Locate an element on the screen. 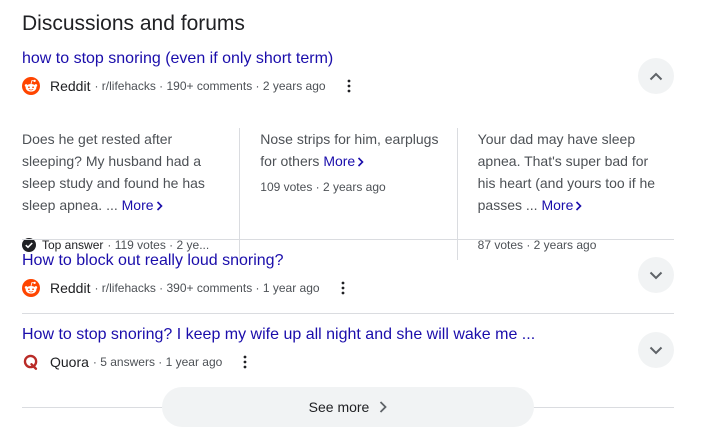  top-answer-badge: Top answer is located at coordinates (73, 245).